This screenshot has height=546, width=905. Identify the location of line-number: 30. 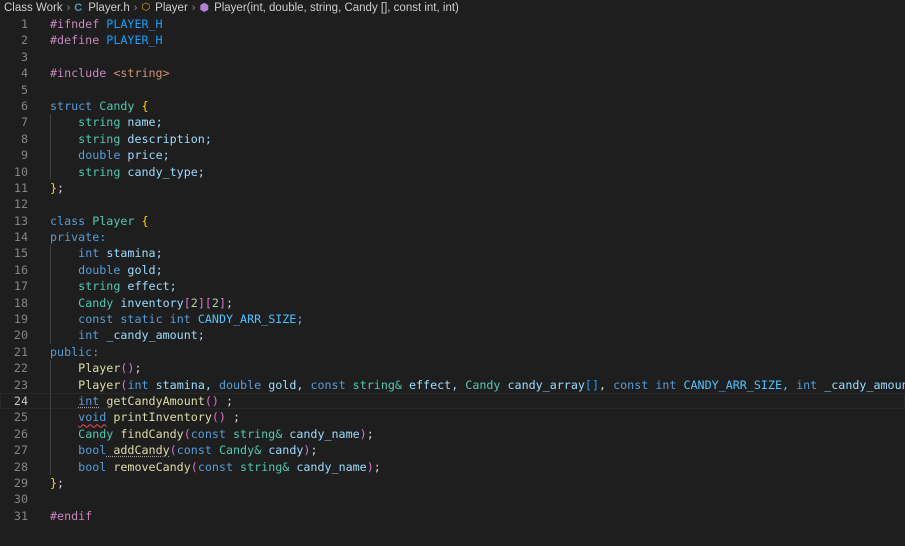
(20, 499).